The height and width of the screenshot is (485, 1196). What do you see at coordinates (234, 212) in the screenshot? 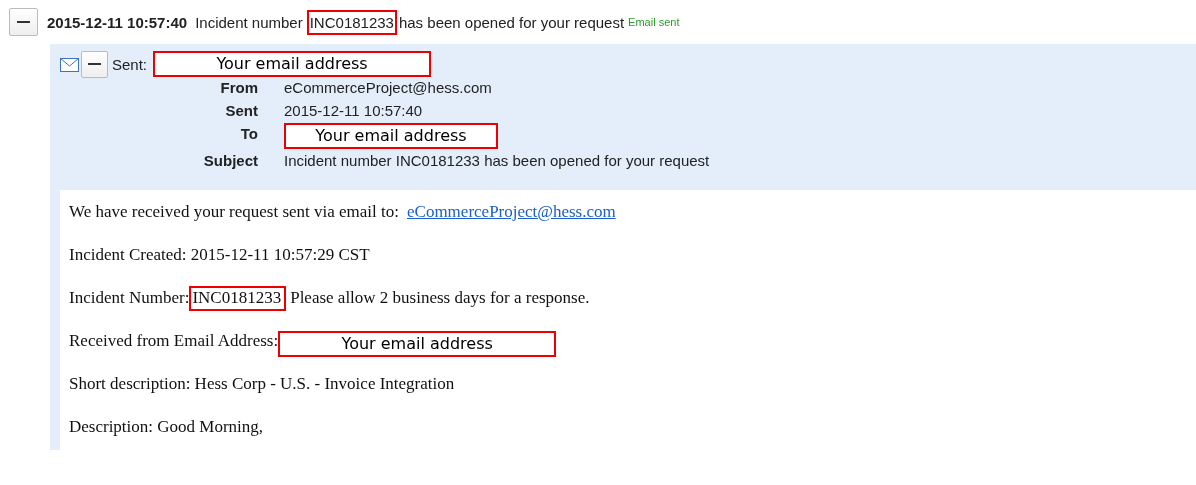
I see `body-text: We have received your request sent via email to:` at bounding box center [234, 212].